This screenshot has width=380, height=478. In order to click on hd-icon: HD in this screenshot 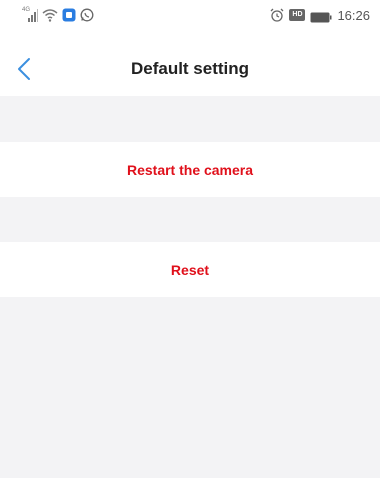, I will do `click(297, 15)`.